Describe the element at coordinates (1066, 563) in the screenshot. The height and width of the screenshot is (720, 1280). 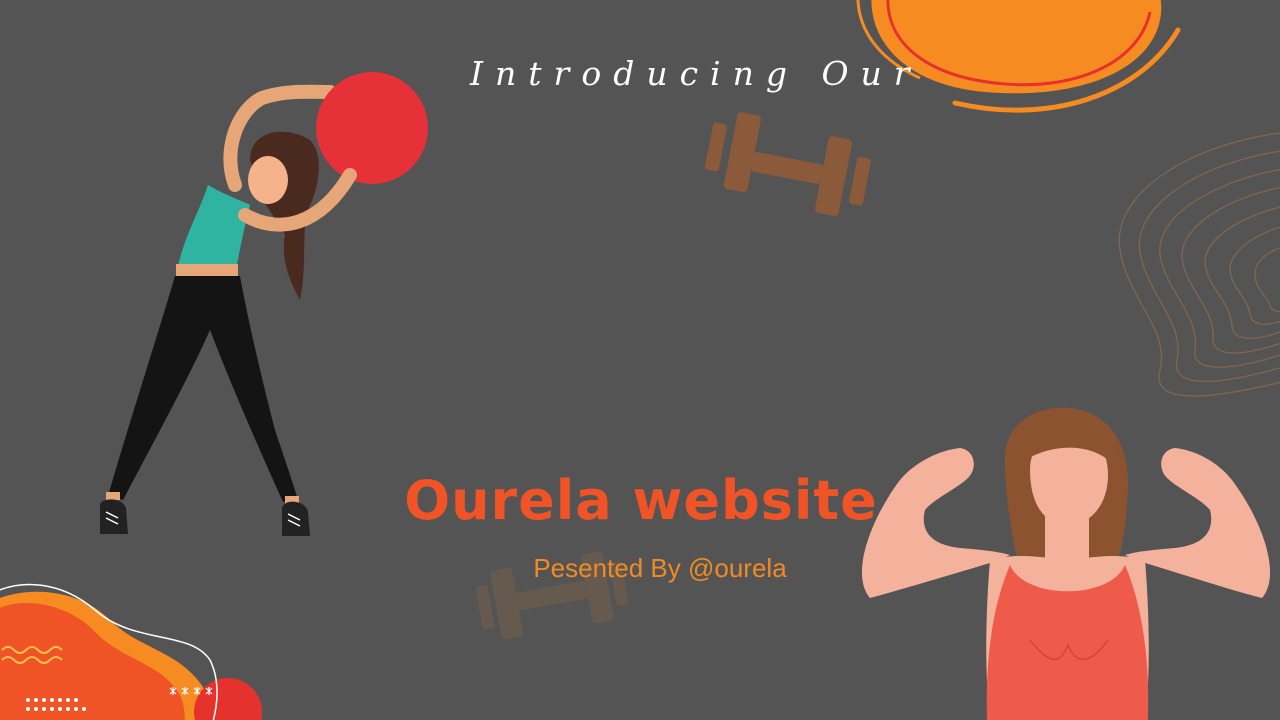
I see `woman-flexing-illustration` at that location.